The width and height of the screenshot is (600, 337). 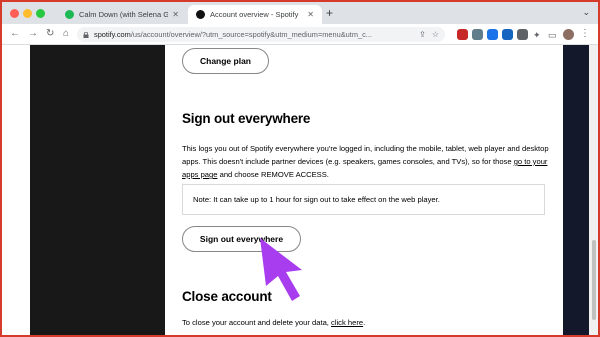 I want to click on tab-search-chevron-icon: ⌄, so click(x=586, y=12).